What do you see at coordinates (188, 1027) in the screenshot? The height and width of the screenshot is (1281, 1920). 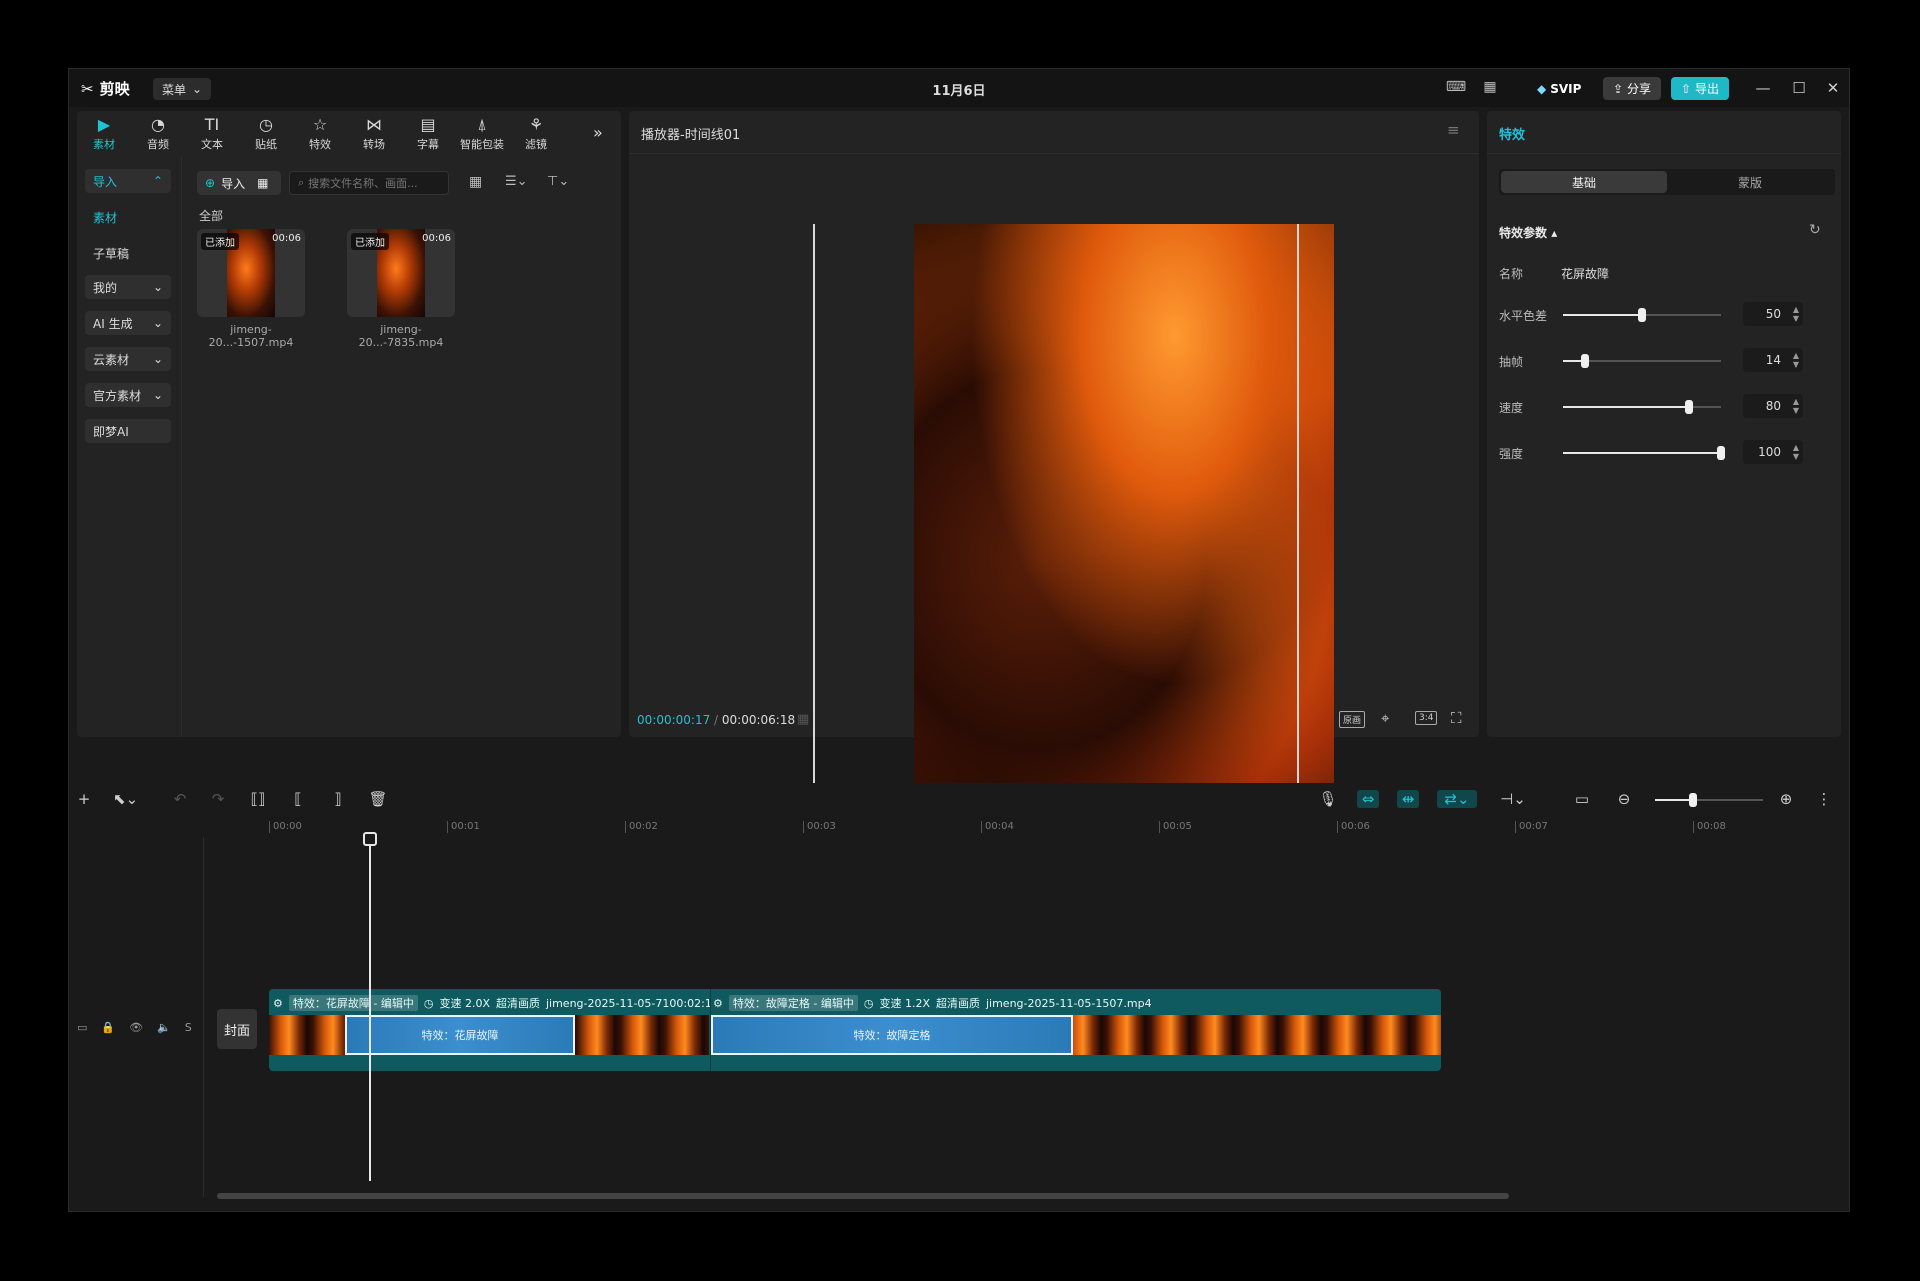 I see `track-label: S` at bounding box center [188, 1027].